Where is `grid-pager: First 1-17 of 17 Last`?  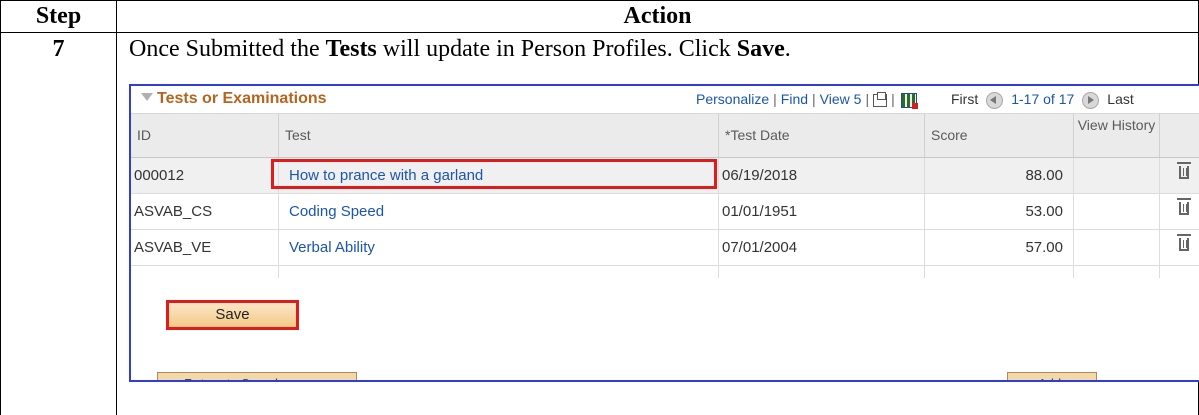
grid-pager: First 1-17 of 17 Last is located at coordinates (1042, 100).